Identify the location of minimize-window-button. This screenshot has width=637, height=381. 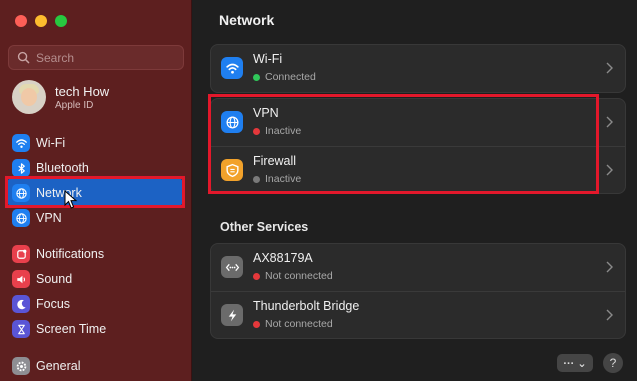
(41, 21).